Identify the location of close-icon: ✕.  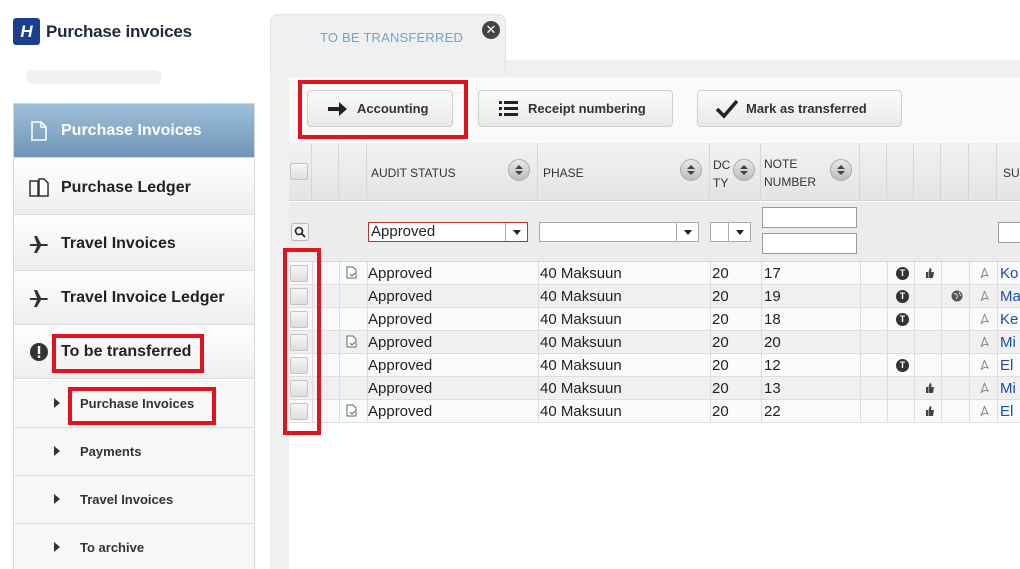
(491, 30).